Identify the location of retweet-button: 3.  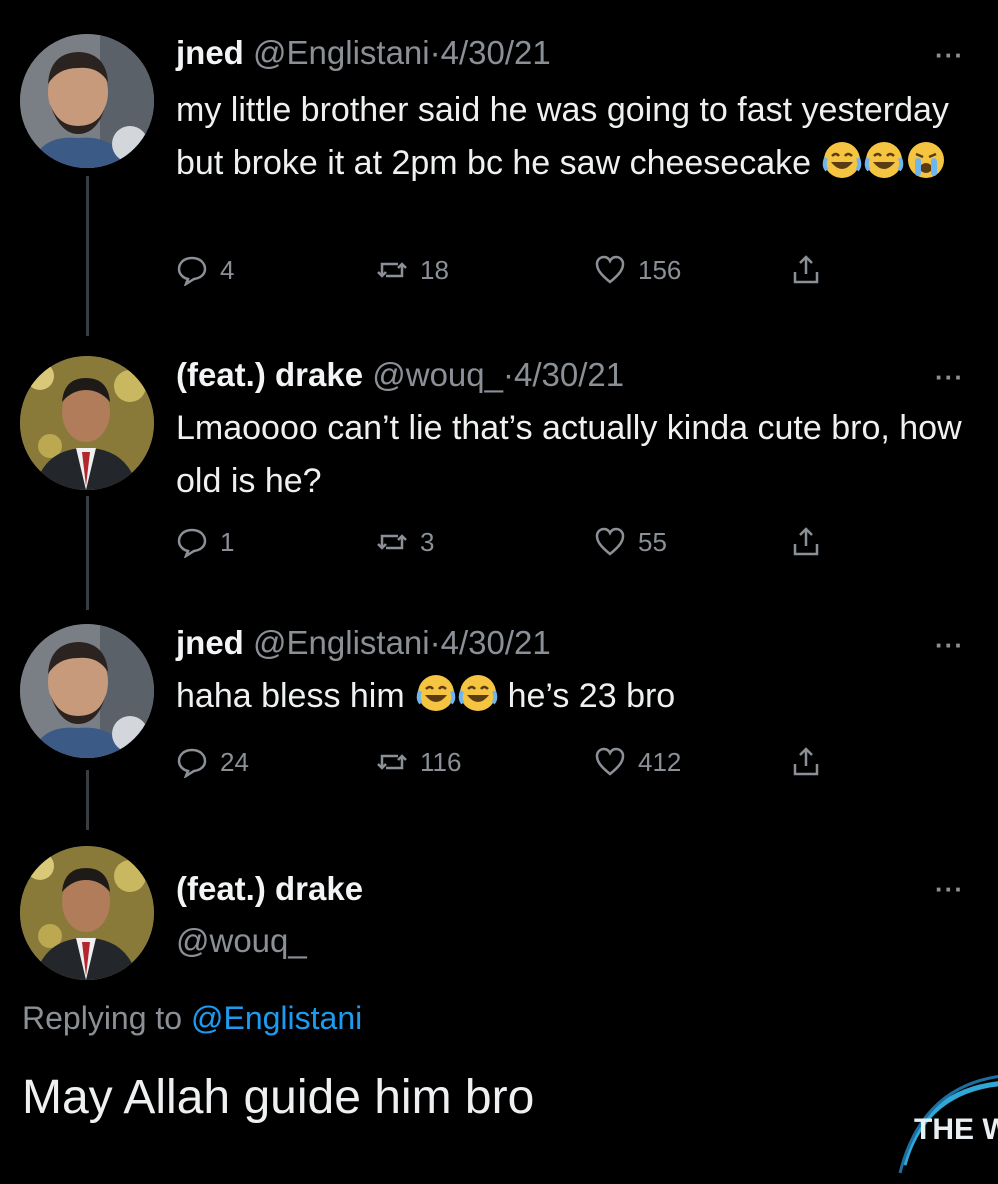
(405, 542).